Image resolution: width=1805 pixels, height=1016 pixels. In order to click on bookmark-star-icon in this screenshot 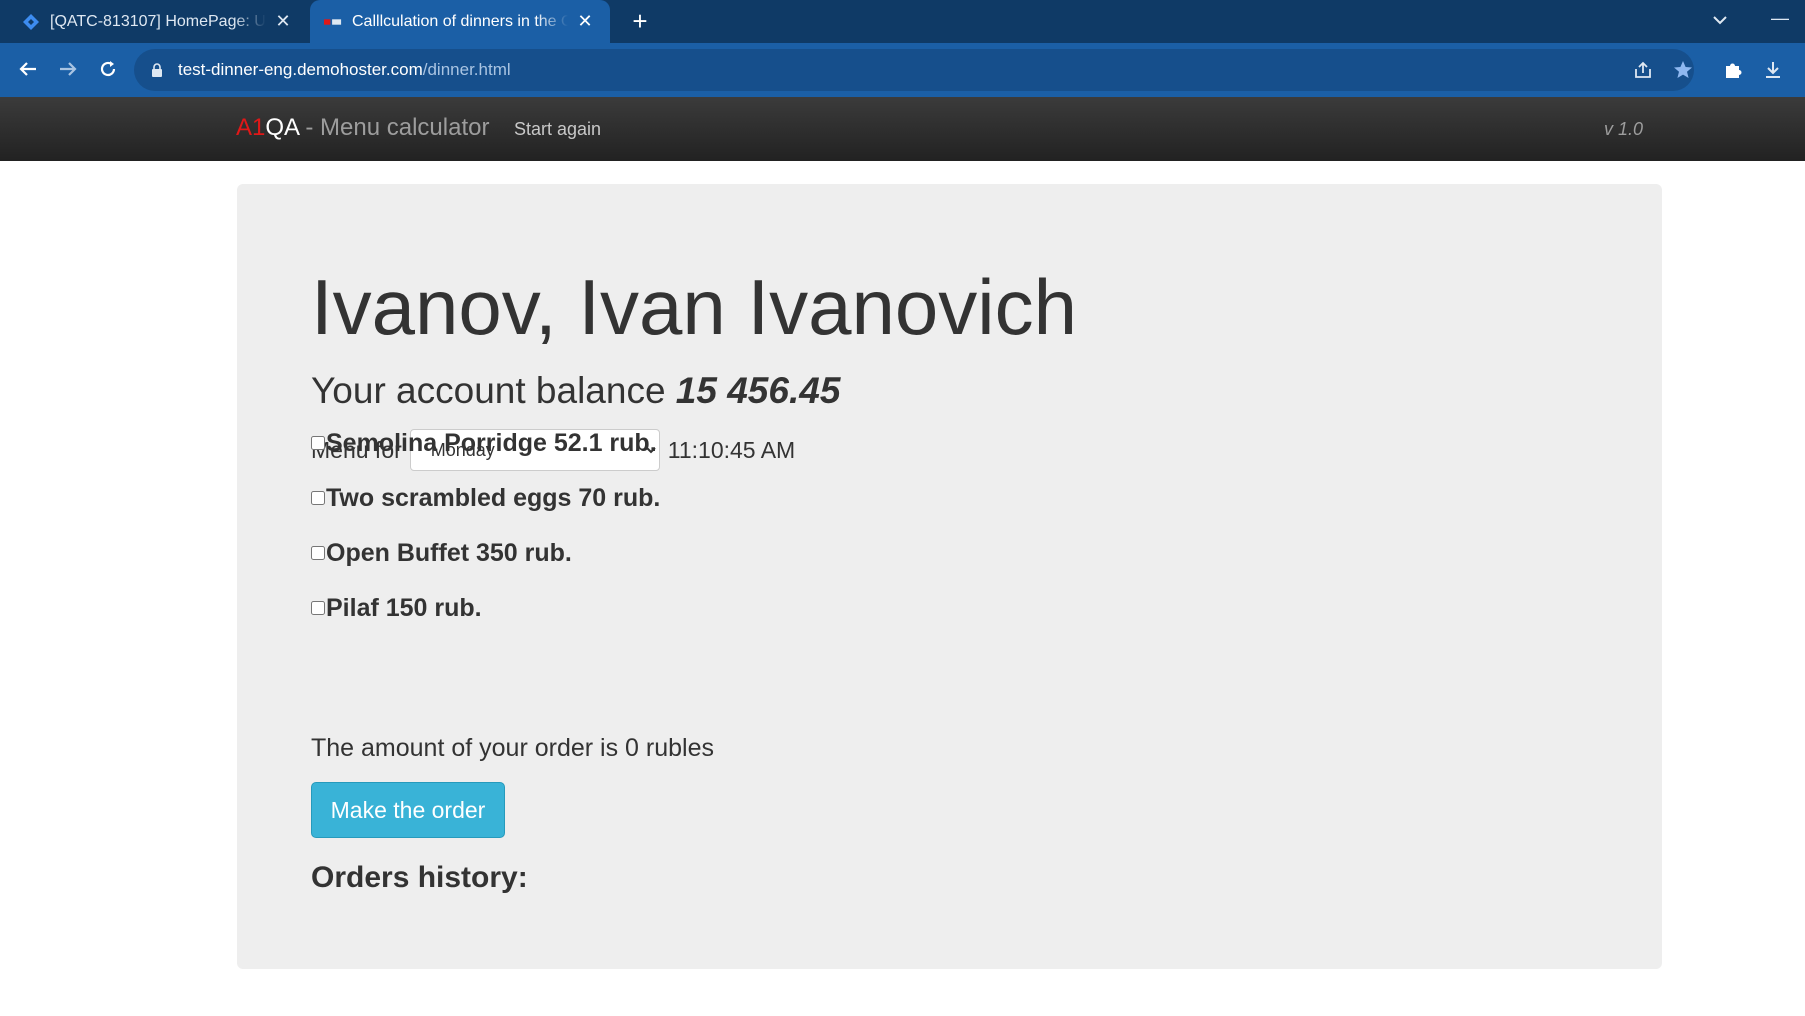, I will do `click(1683, 70)`.